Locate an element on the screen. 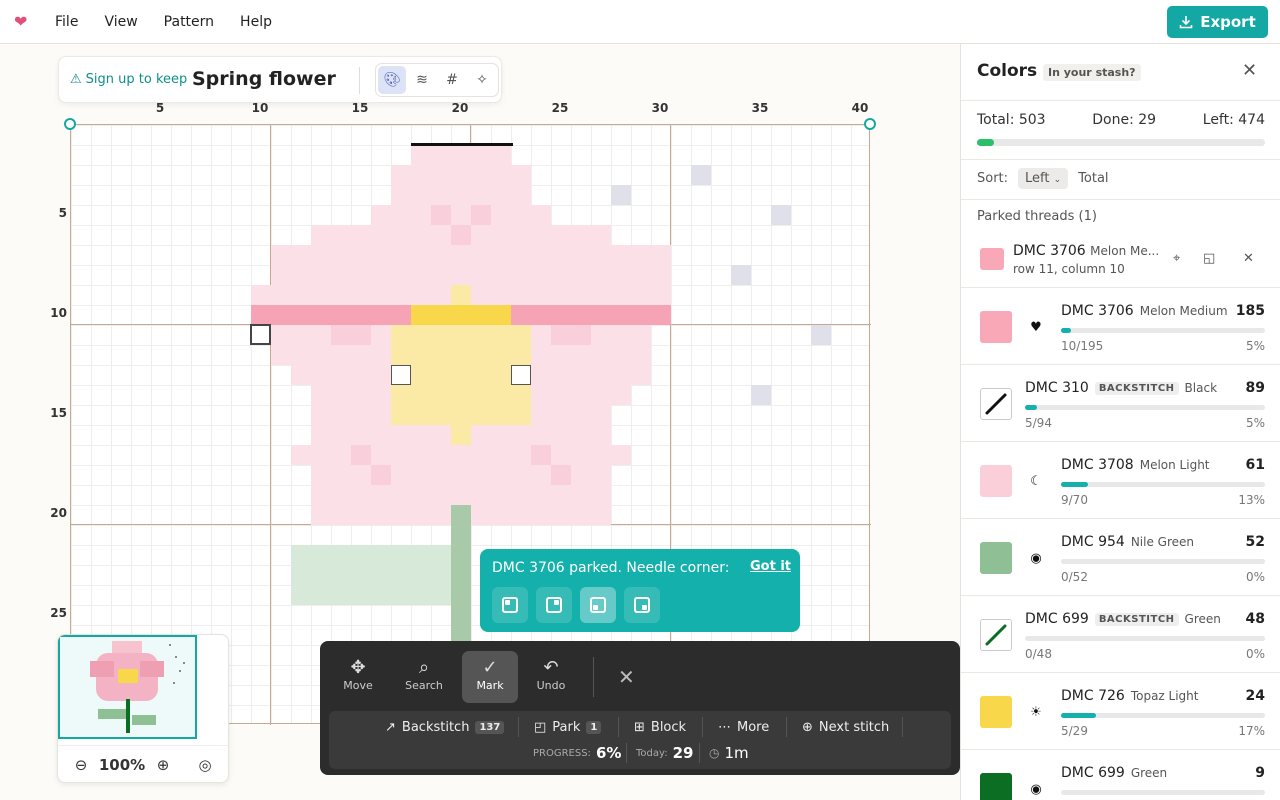 Image resolution: width=1280 pixels, height=800 pixels. pattern-title: Spring flower is located at coordinates (264, 79).